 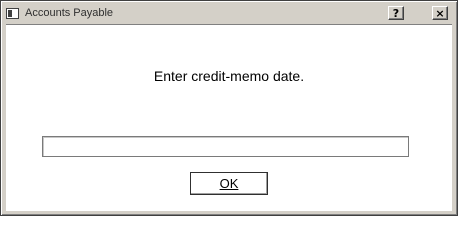 I want to click on close-icon: ×, so click(x=440, y=13).